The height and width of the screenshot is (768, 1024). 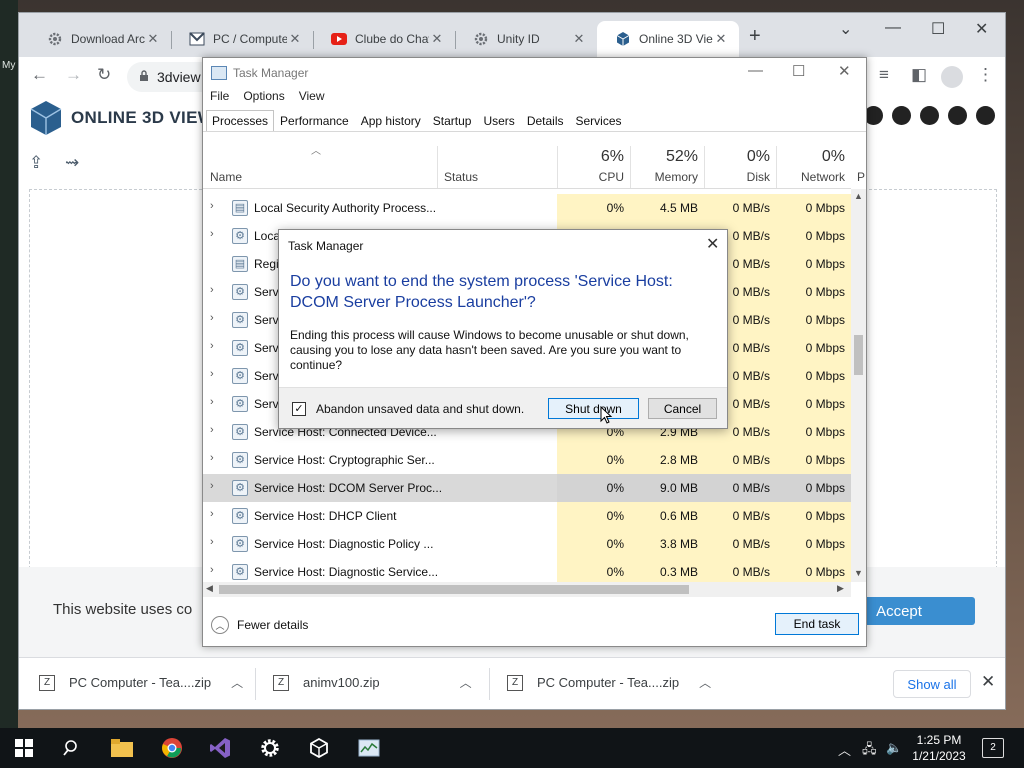 What do you see at coordinates (858, 573) in the screenshot?
I see `scroll-down-arrow-icon: ▼` at bounding box center [858, 573].